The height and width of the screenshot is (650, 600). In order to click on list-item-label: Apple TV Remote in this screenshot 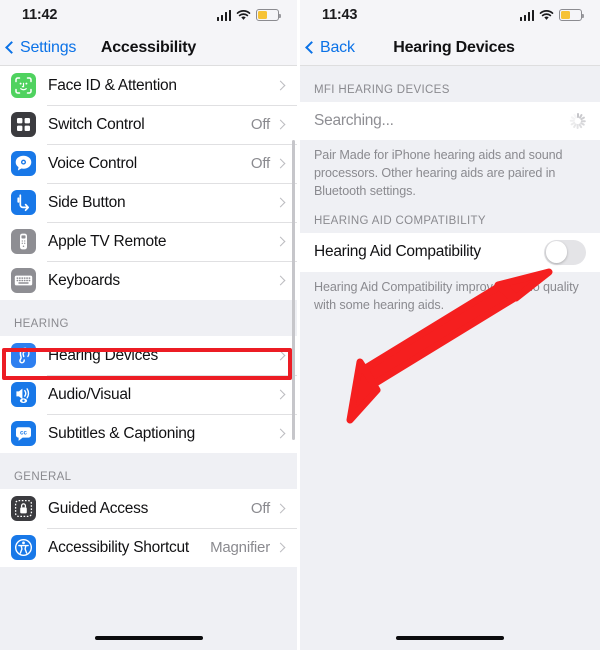, I will do `click(107, 241)`.